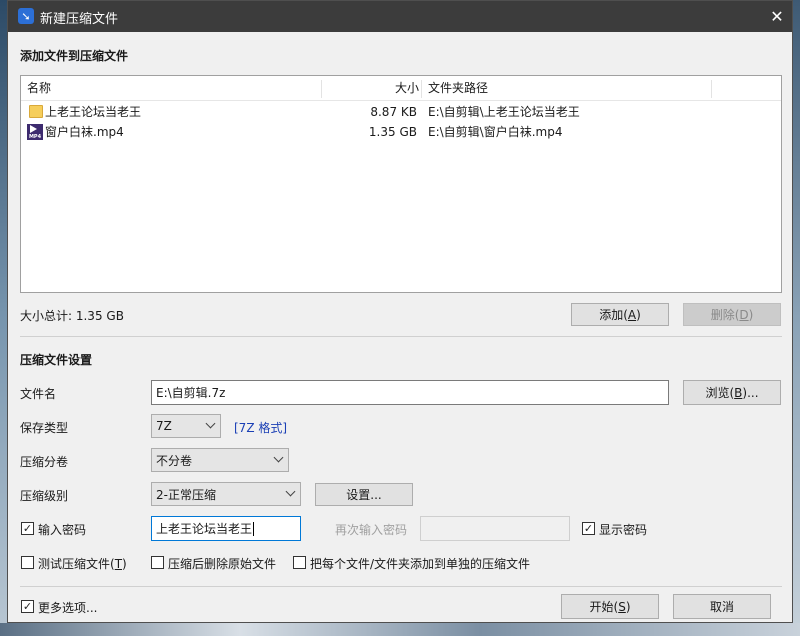 This screenshot has width=800, height=636. I want to click on total-size-label: 大小总计: 1.35 GB, so click(72, 316).